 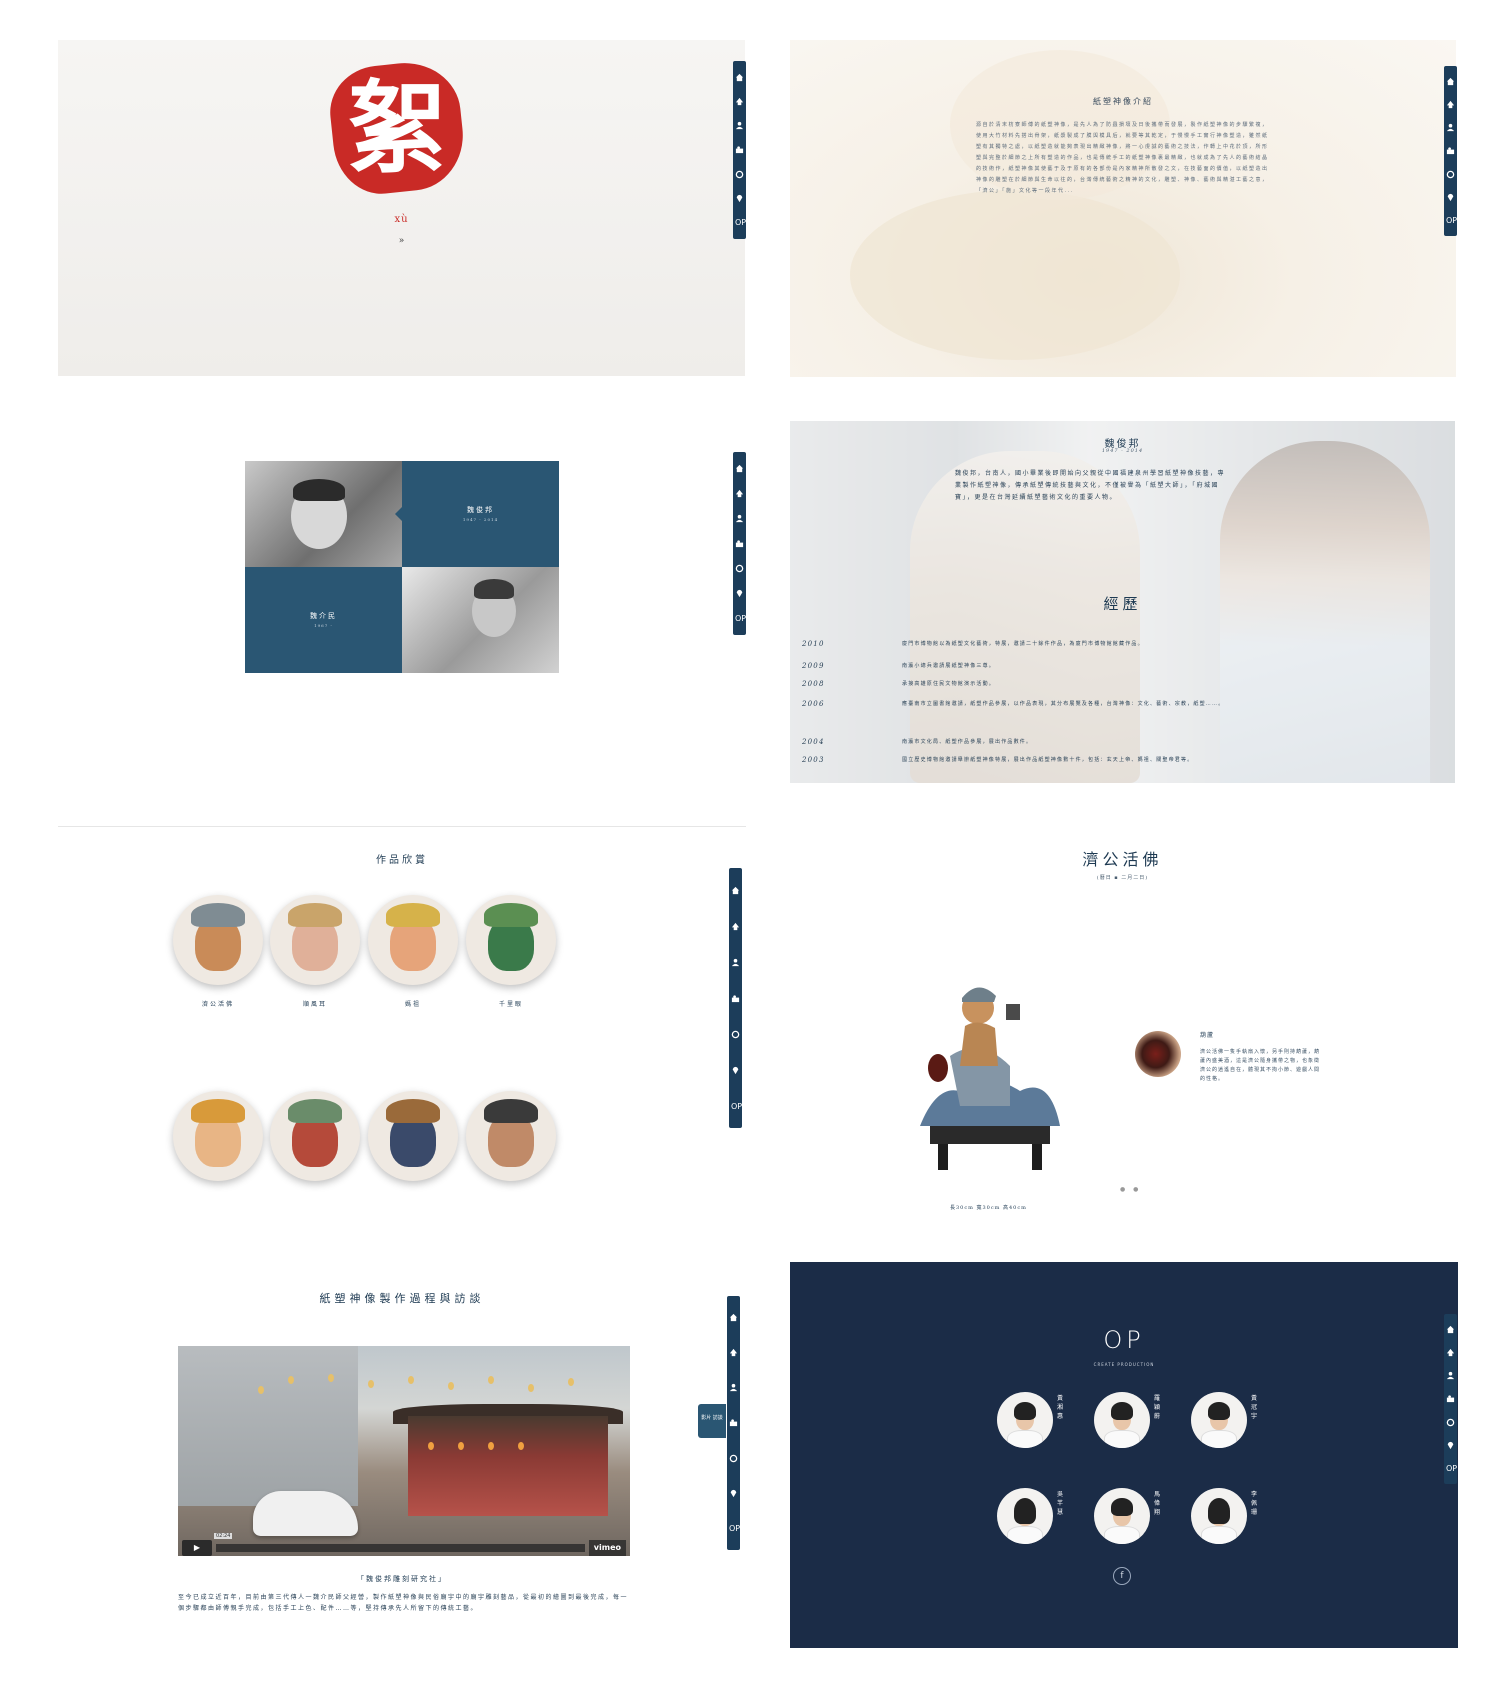 I want to click on team-member: 黃湘惠, so click(x=1042, y=1422).